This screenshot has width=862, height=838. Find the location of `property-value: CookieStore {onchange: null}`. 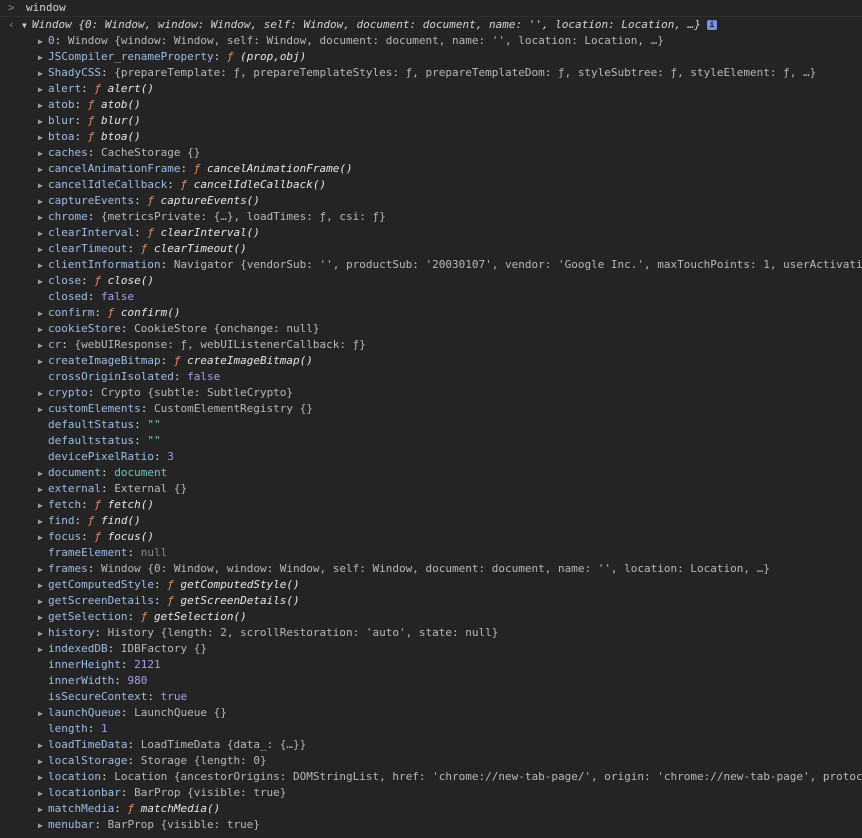

property-value: CookieStore {onchange: null} is located at coordinates (227, 328).